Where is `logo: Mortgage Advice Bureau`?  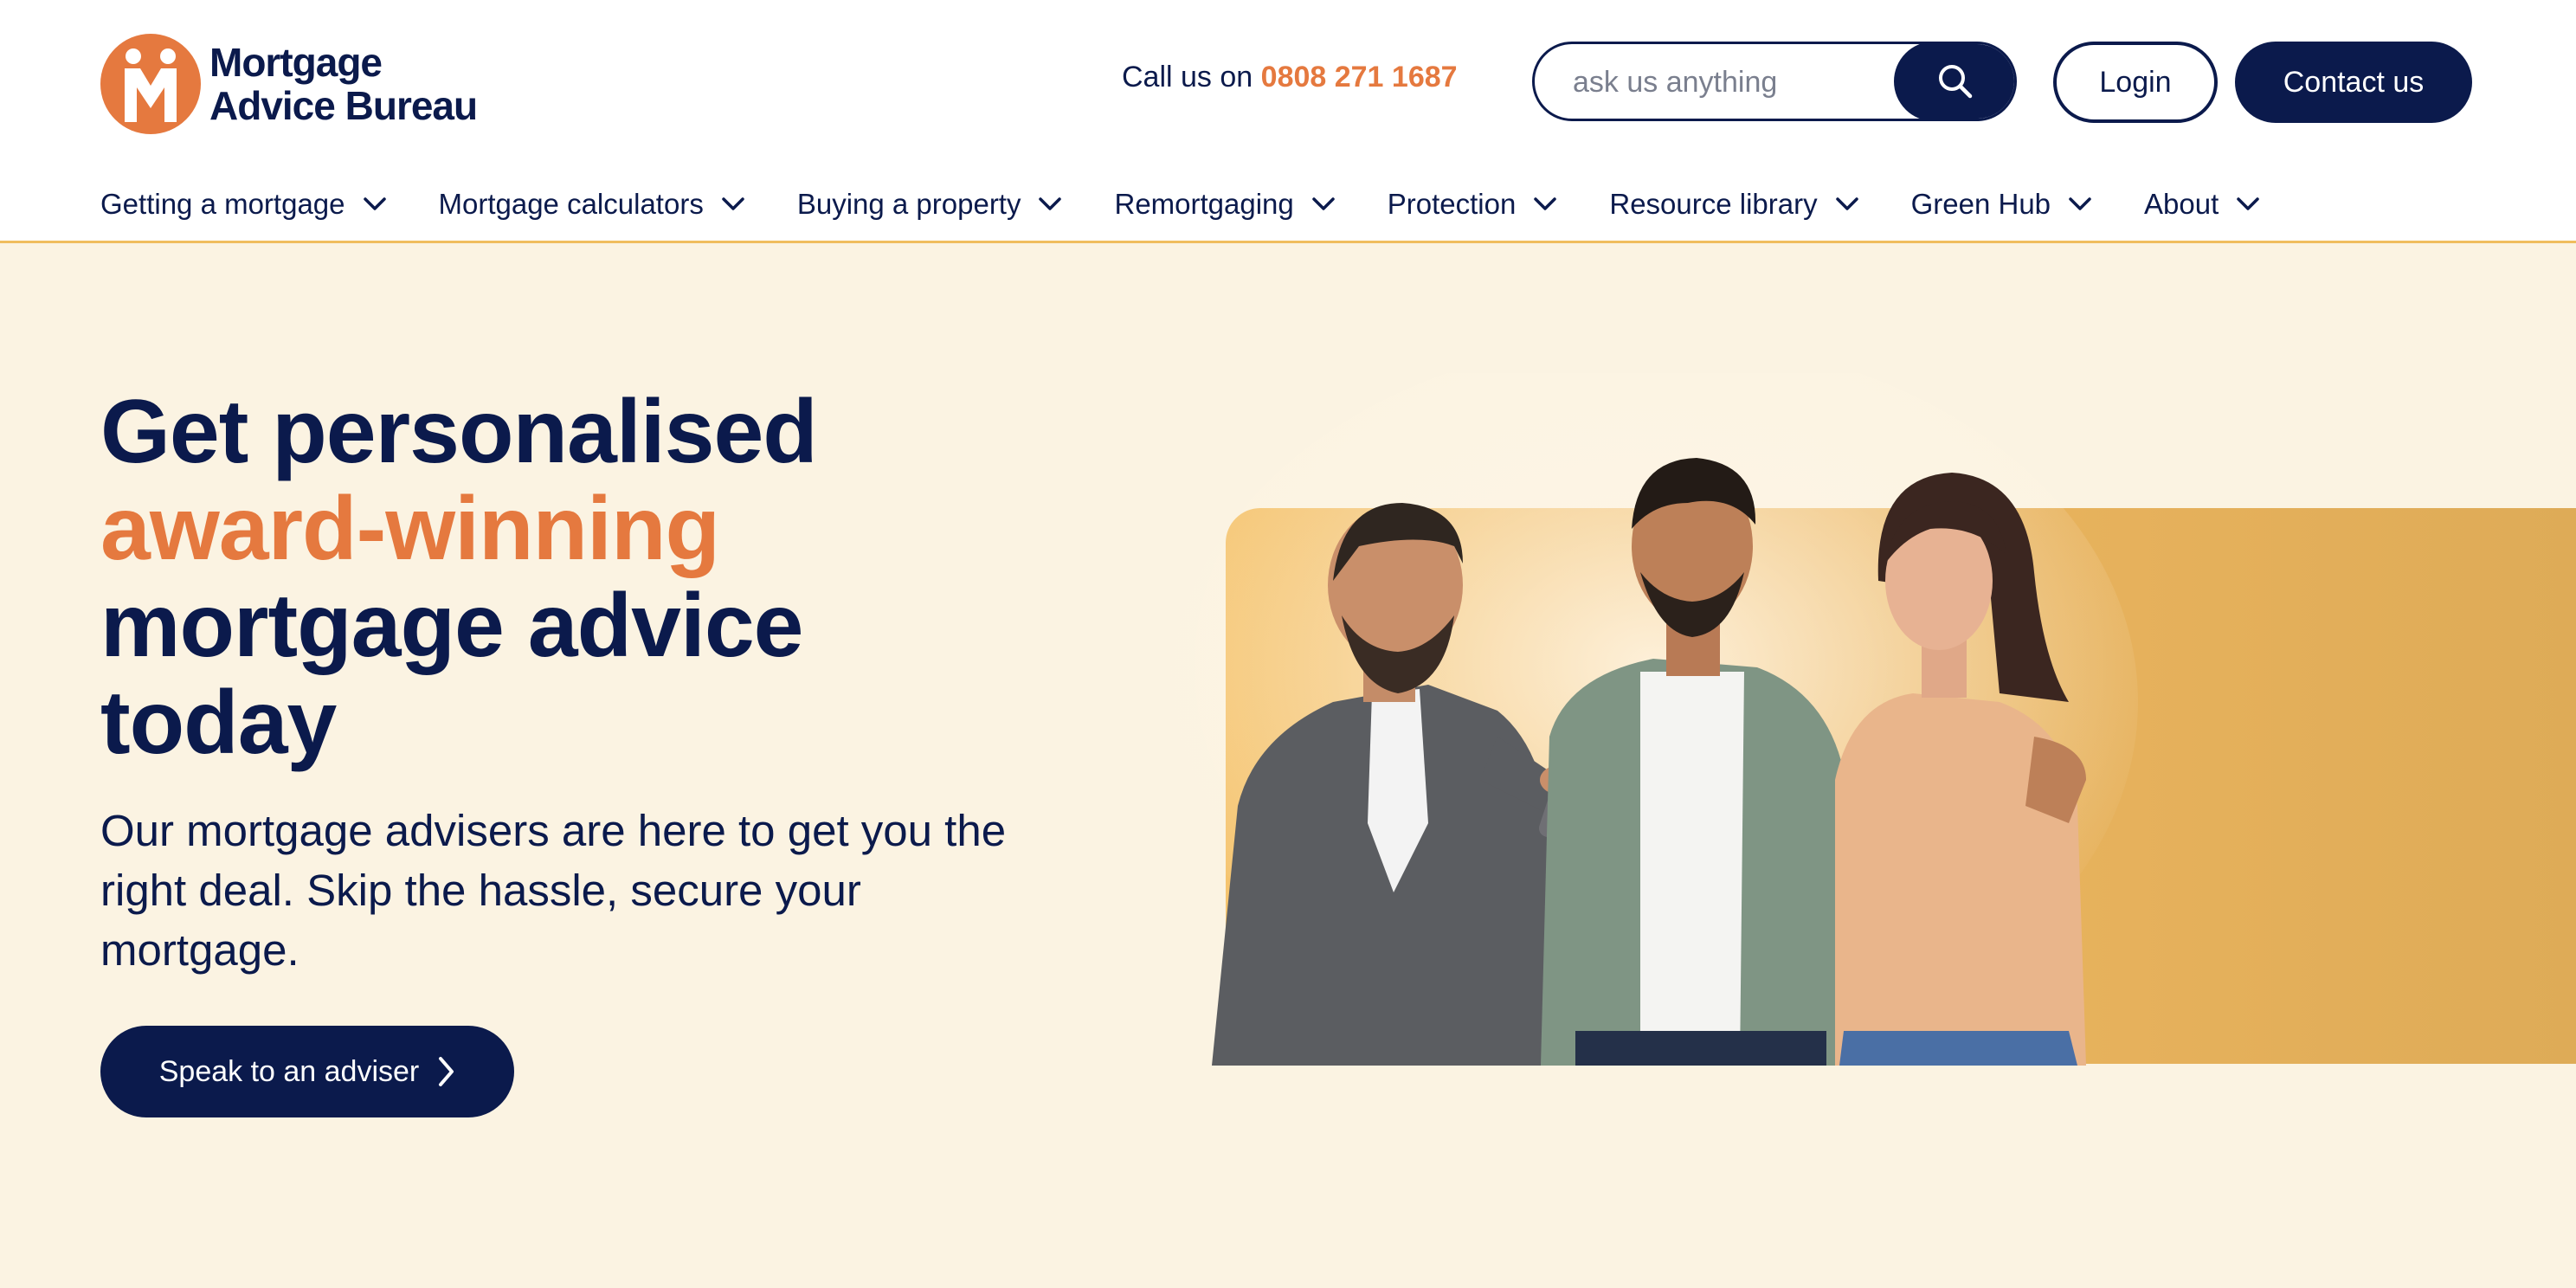
logo: Mortgage Advice Bureau is located at coordinates (289, 84).